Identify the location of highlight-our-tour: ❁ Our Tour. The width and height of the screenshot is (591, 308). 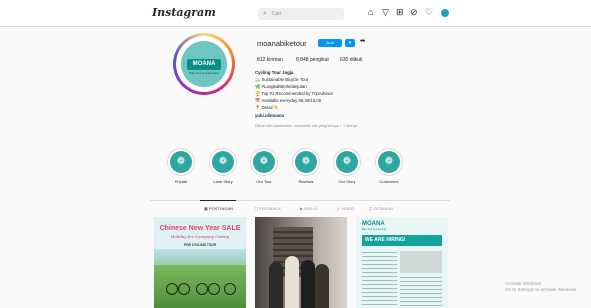
(264, 166).